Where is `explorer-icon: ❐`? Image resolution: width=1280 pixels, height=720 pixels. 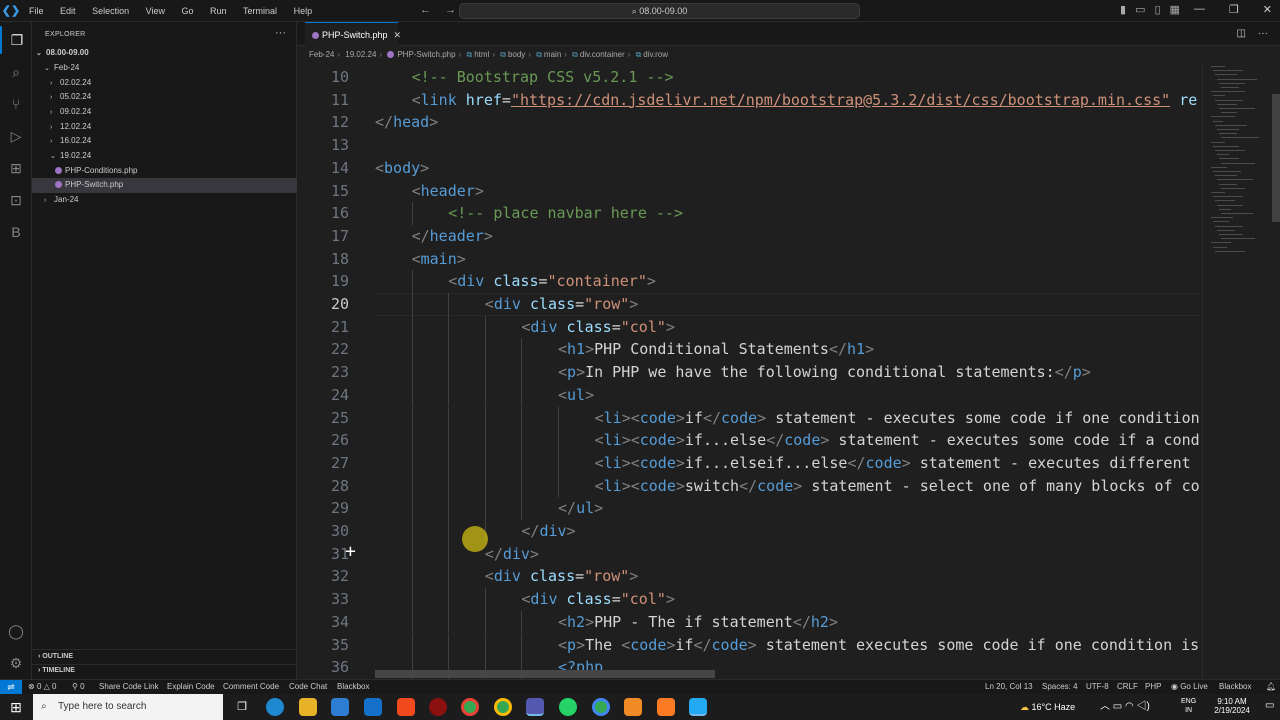 explorer-icon: ❐ is located at coordinates (16, 40).